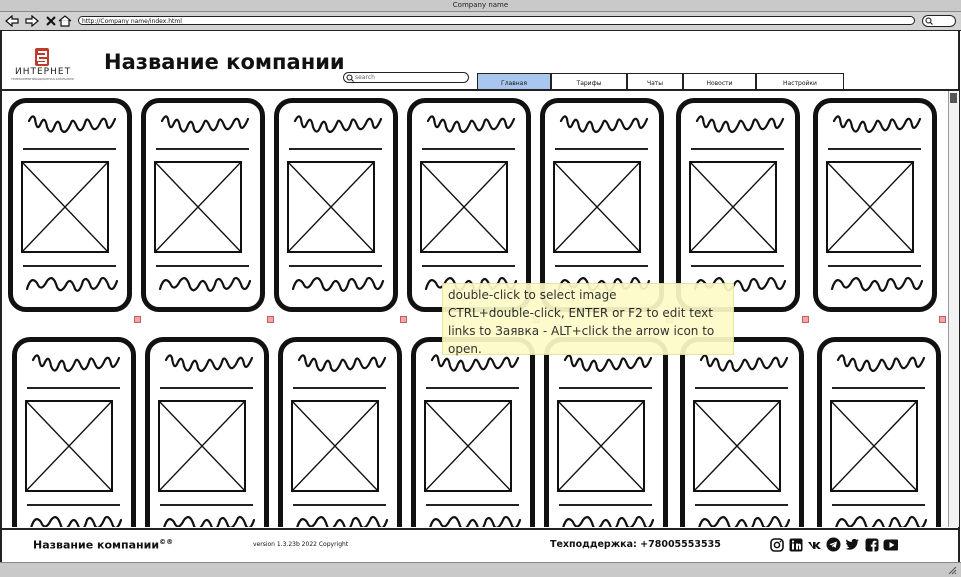 This screenshot has height=577, width=961. I want to click on status-bar, so click(480, 569).